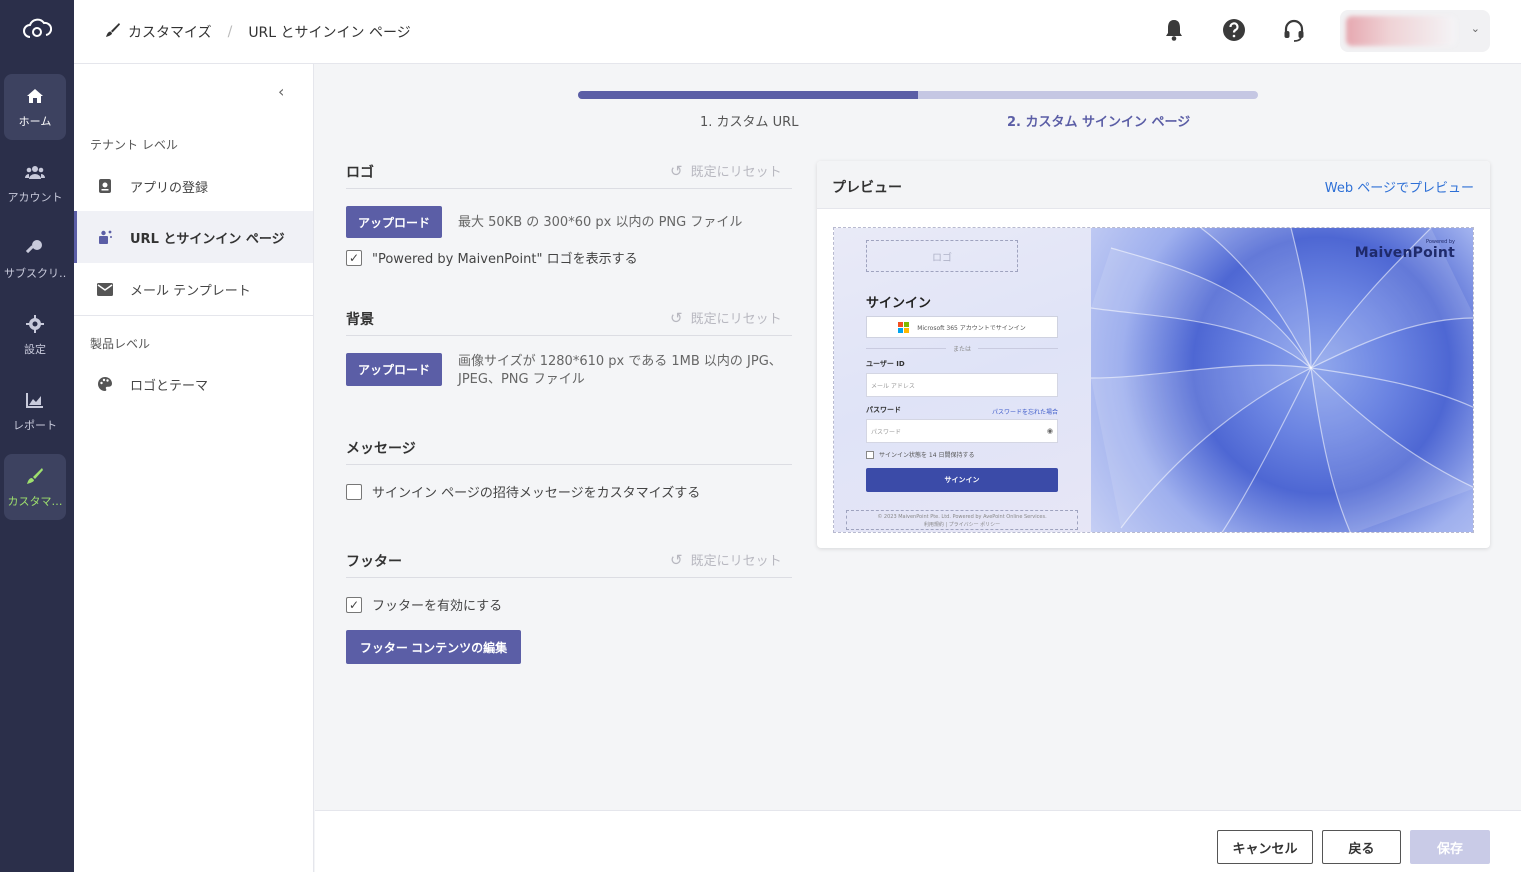 The height and width of the screenshot is (872, 1521). What do you see at coordinates (120, 344) in the screenshot?
I see `product-level-heading: 製品レベル` at bounding box center [120, 344].